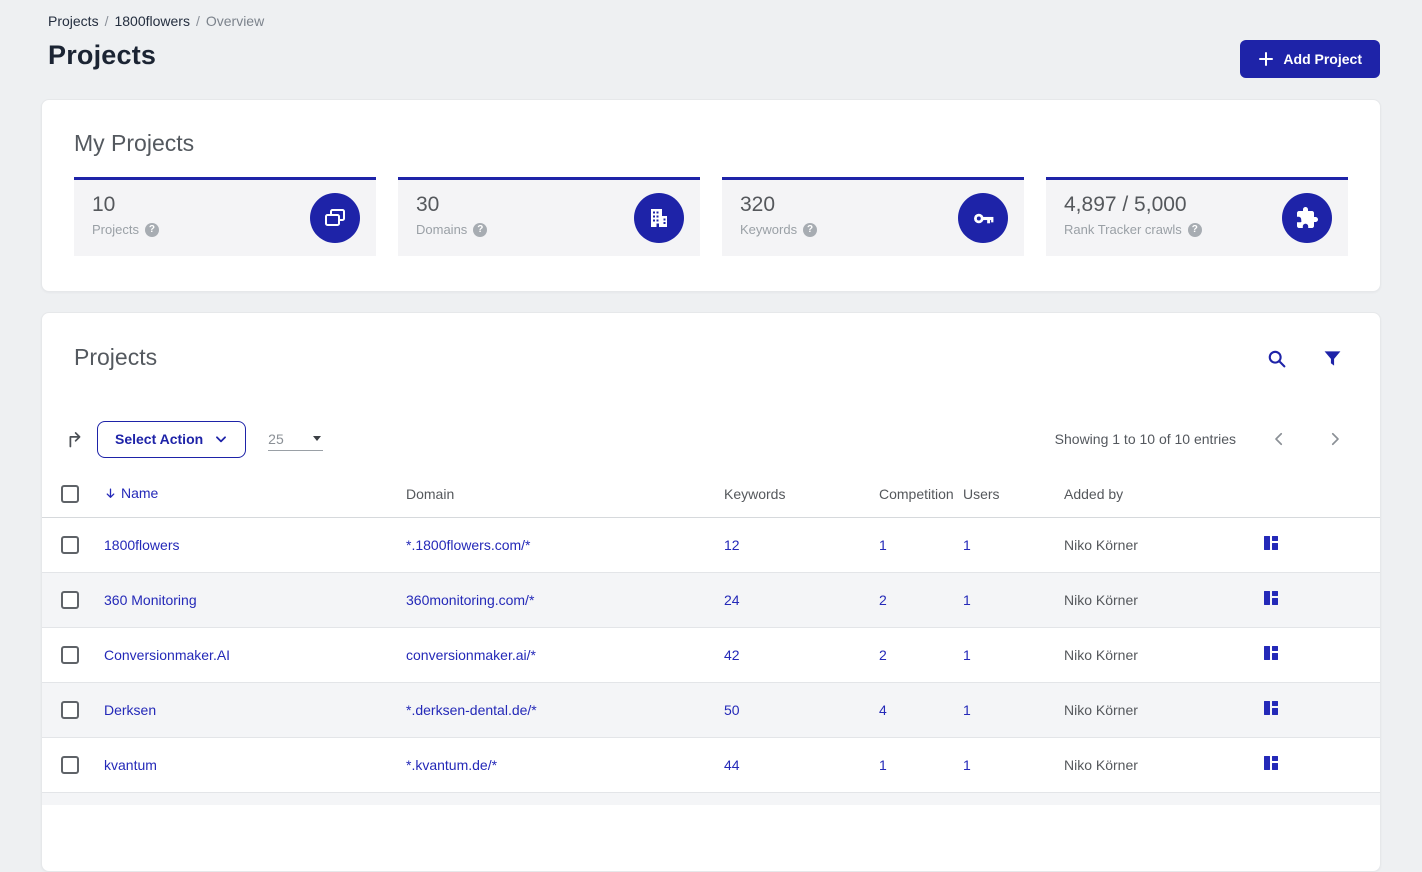 The height and width of the screenshot is (872, 1422). What do you see at coordinates (1307, 218) in the screenshot?
I see `puzzle-icon` at bounding box center [1307, 218].